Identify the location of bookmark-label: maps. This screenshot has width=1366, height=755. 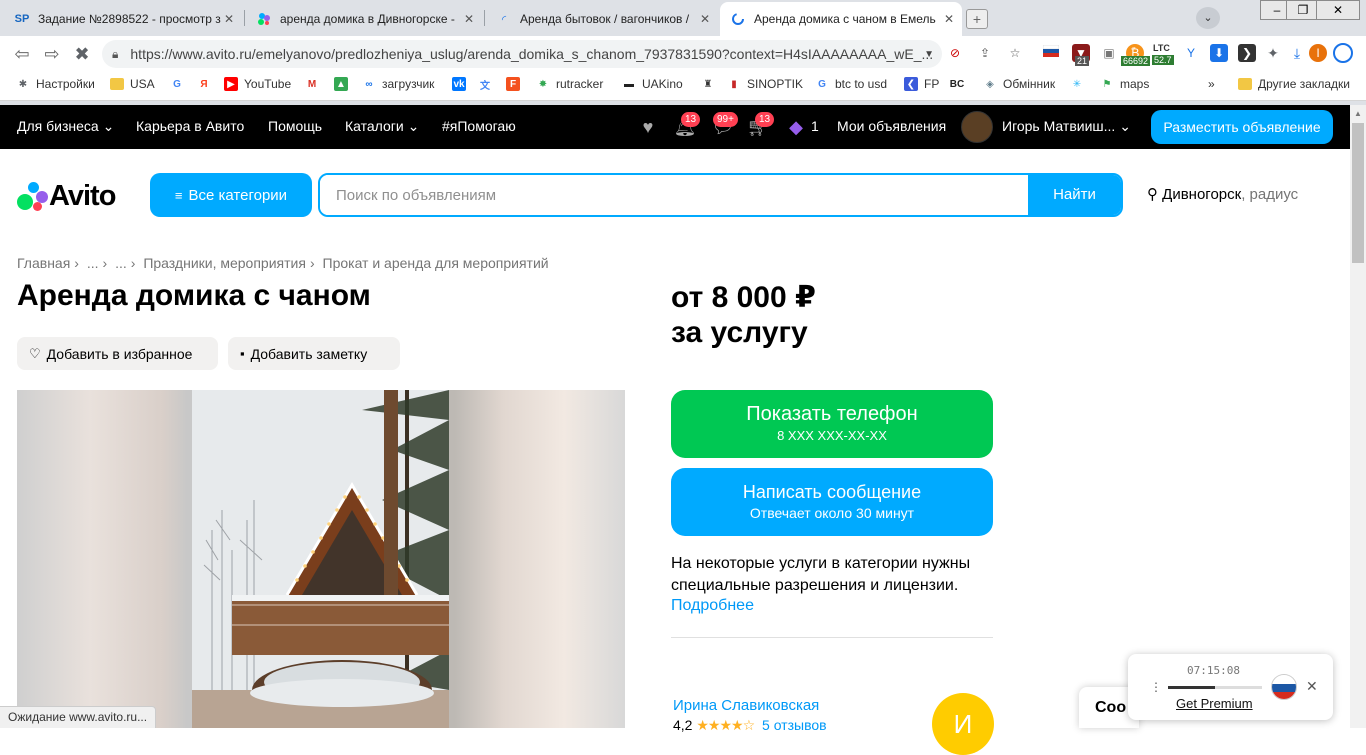
(1135, 84).